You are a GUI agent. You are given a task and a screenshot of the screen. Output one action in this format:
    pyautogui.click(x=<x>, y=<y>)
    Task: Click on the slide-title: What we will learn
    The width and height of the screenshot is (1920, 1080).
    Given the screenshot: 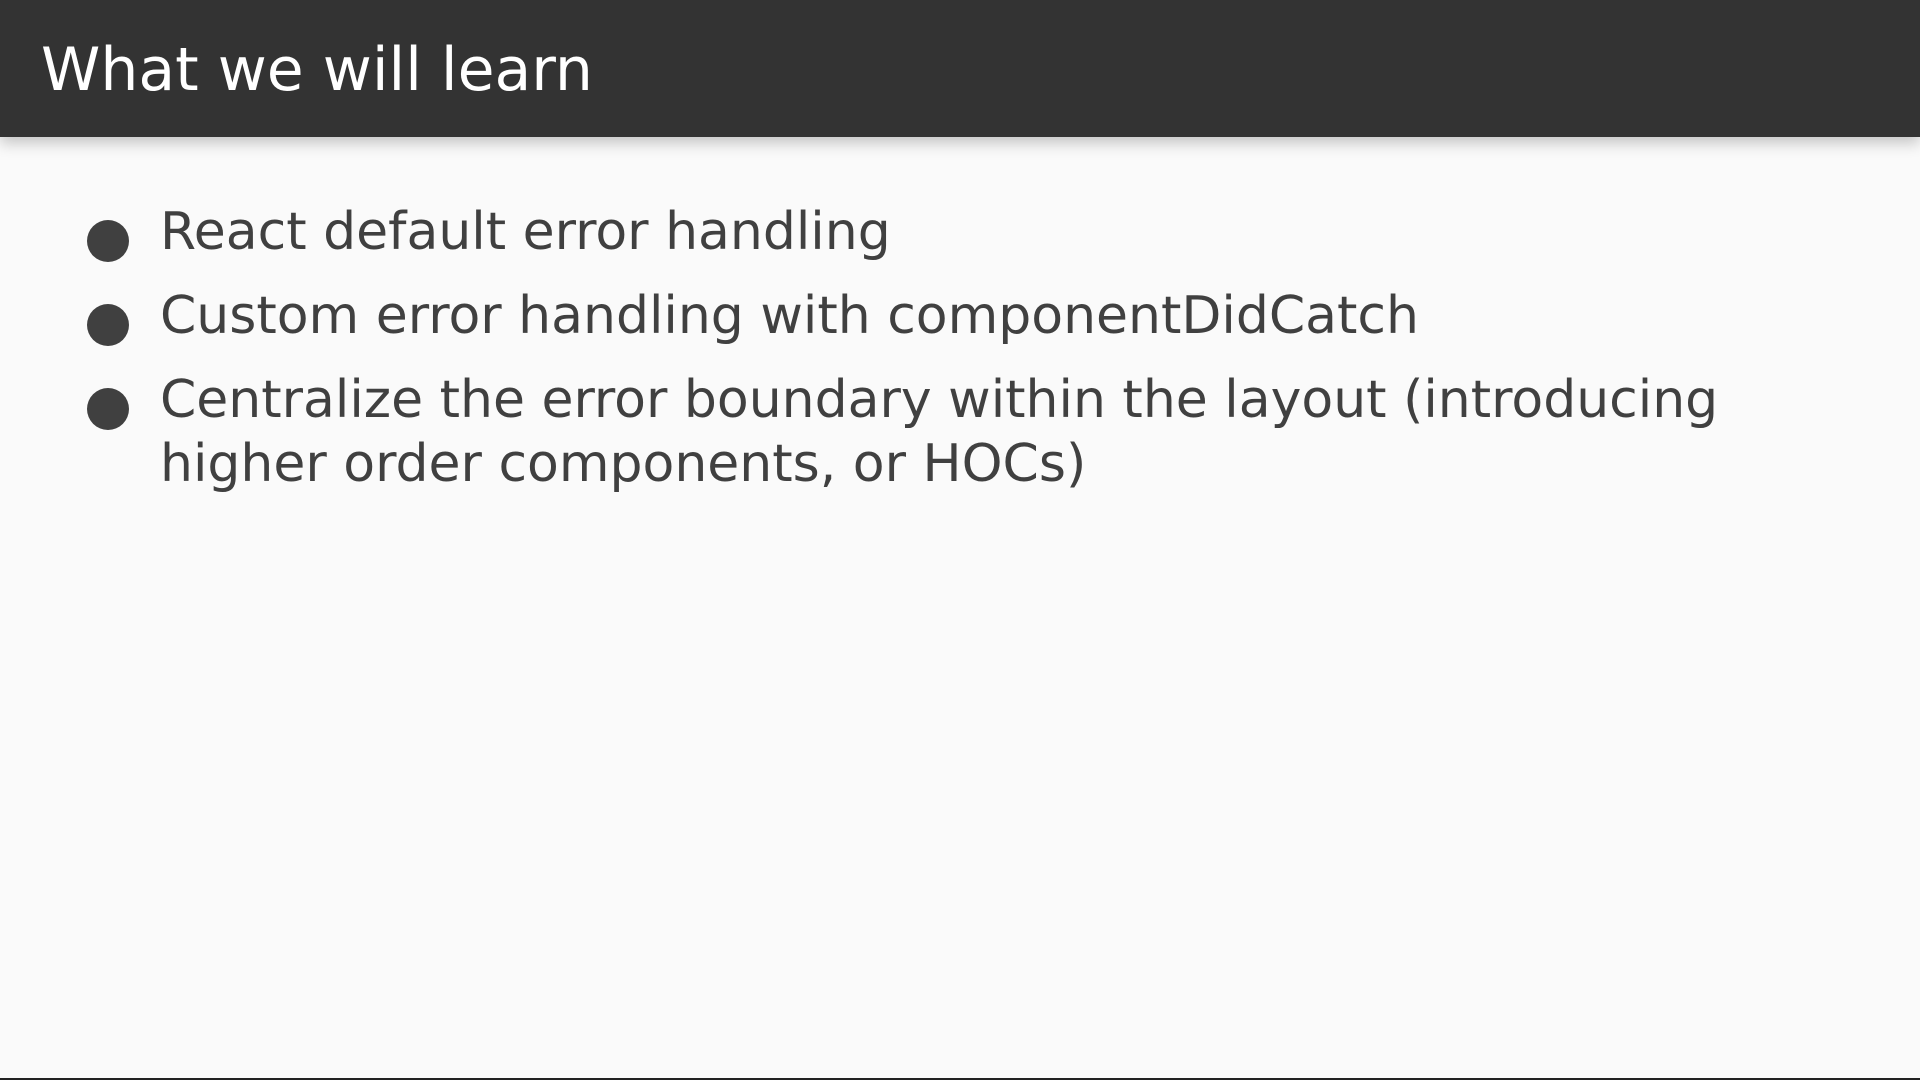 What is the action you would take?
    pyautogui.click(x=317, y=70)
    